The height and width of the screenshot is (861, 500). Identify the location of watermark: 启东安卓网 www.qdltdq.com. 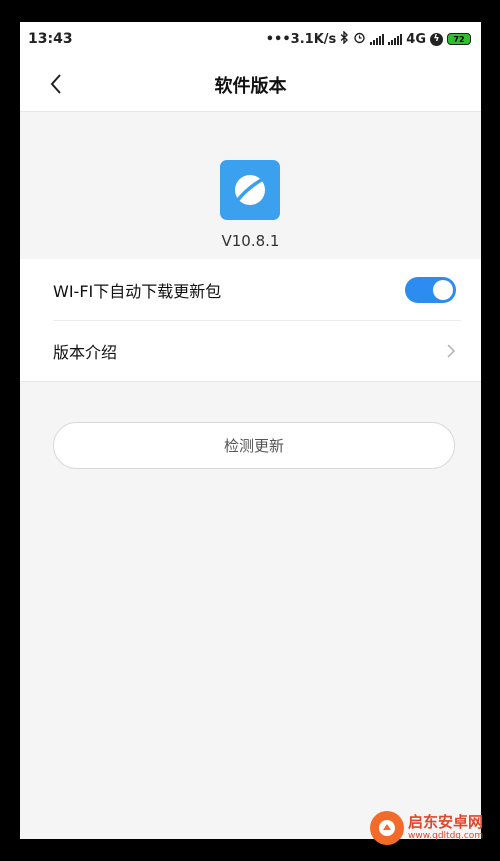
(435, 828).